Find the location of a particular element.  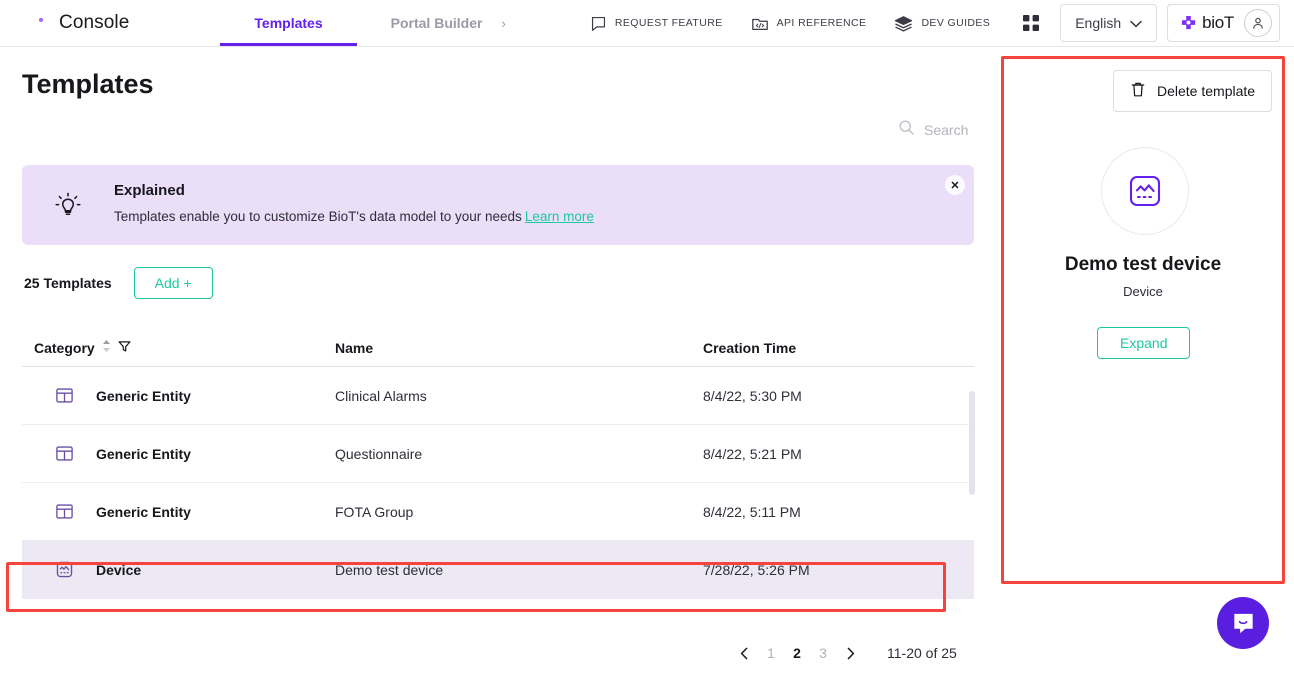

banner-title: Explained is located at coordinates (149, 190).